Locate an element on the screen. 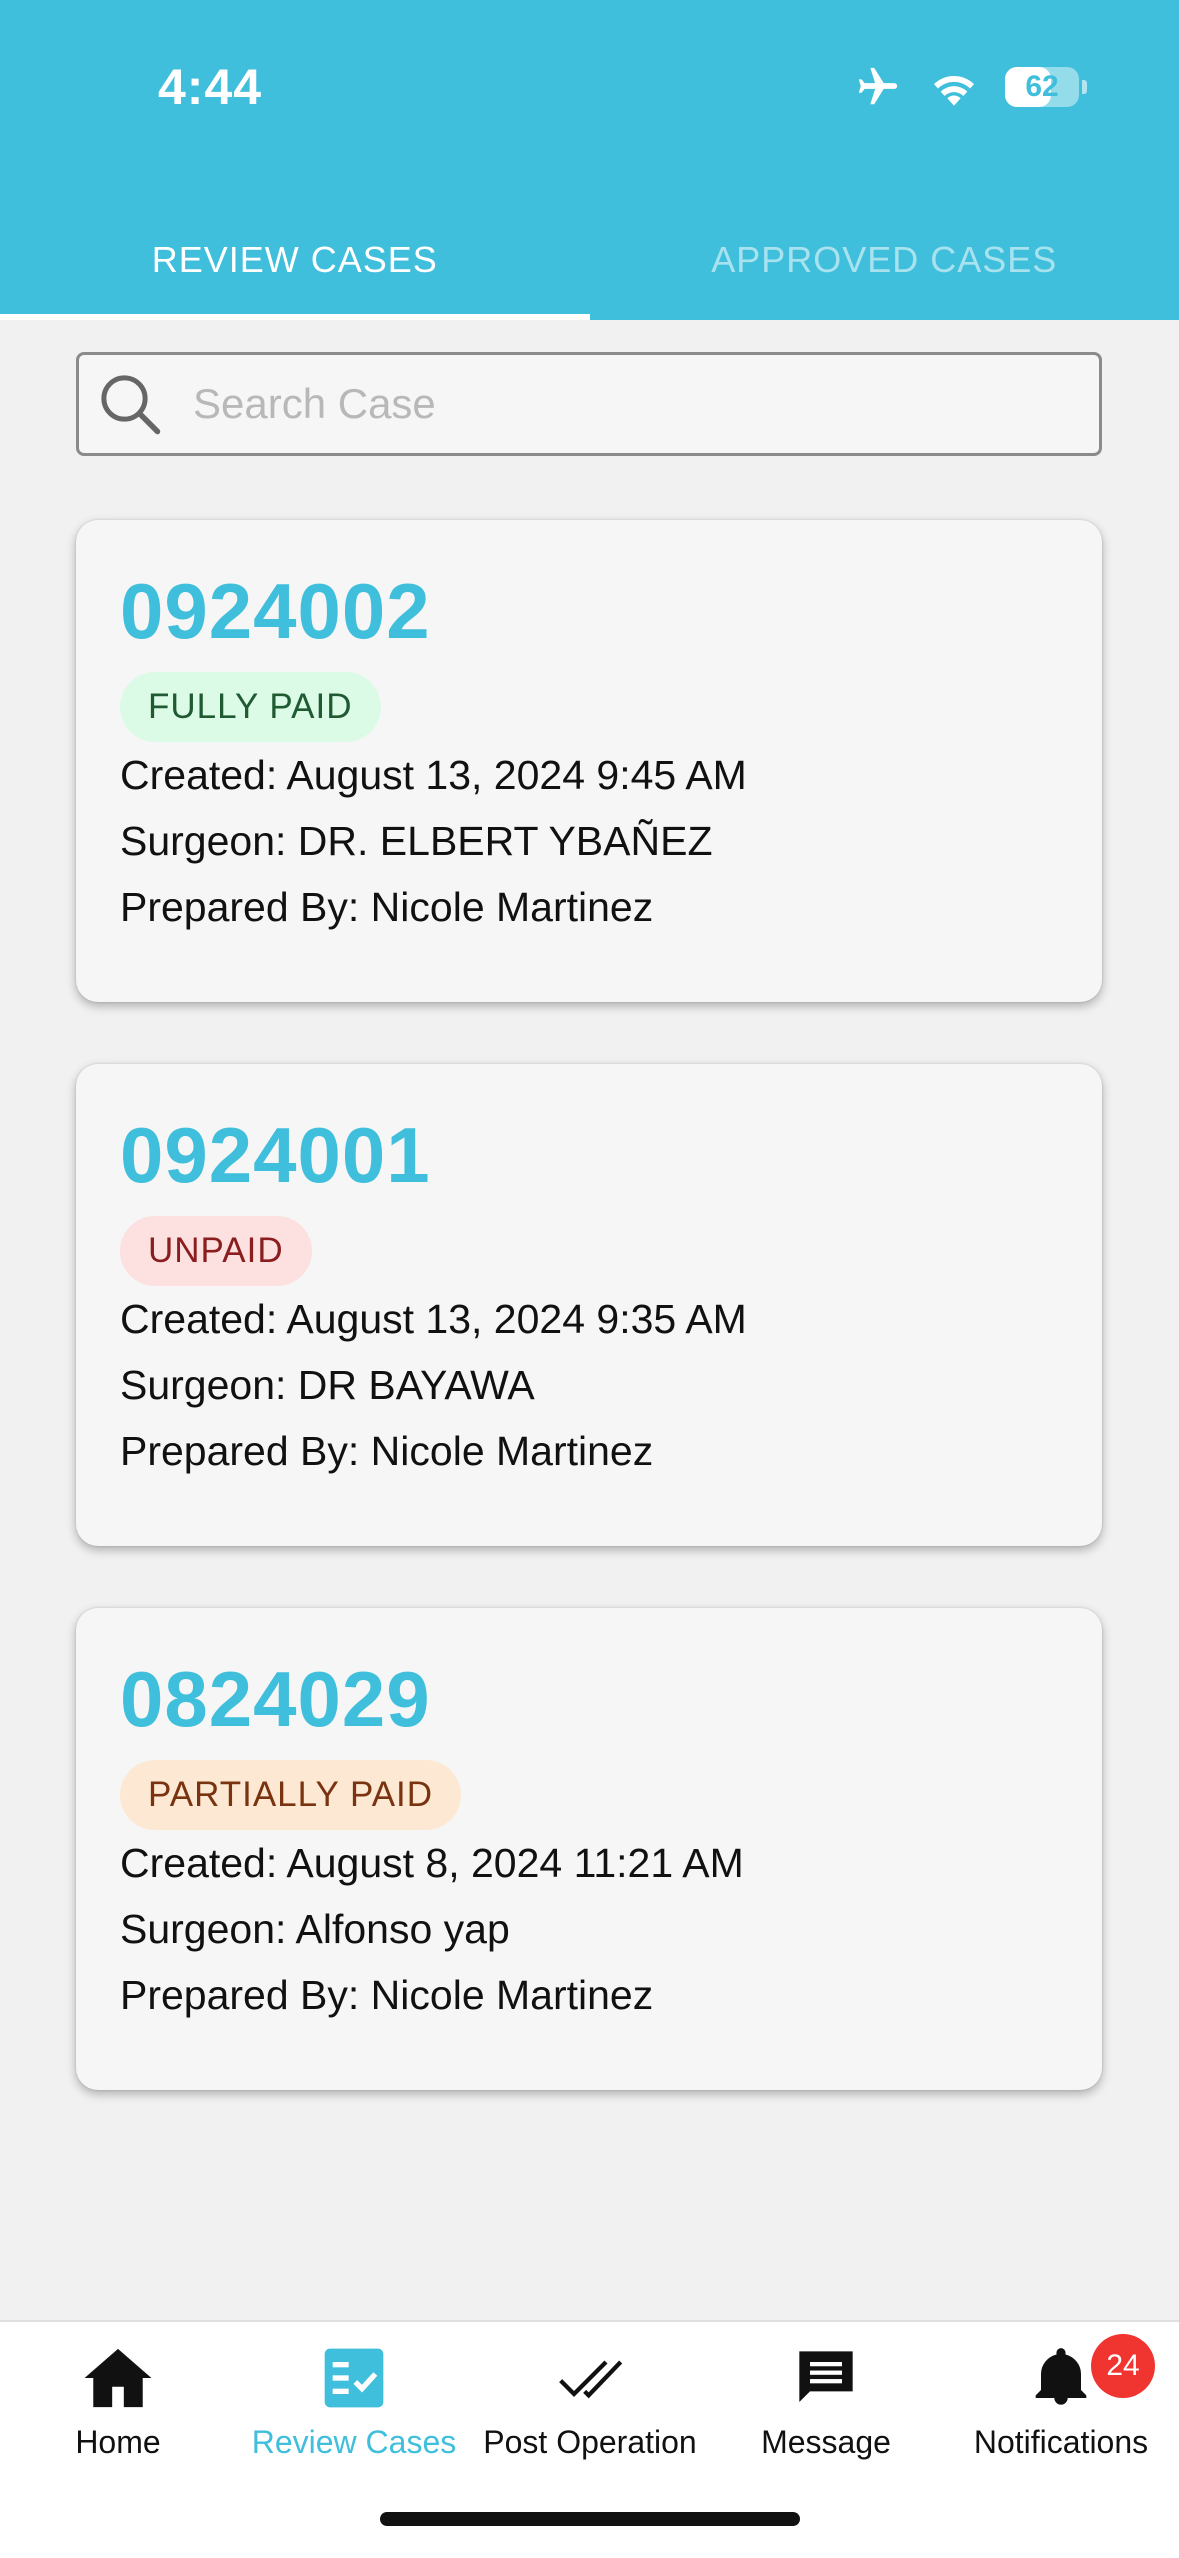 Image resolution: width=1179 pixels, height=2558 pixels. case-number: 0924001 is located at coordinates (589, 1155).